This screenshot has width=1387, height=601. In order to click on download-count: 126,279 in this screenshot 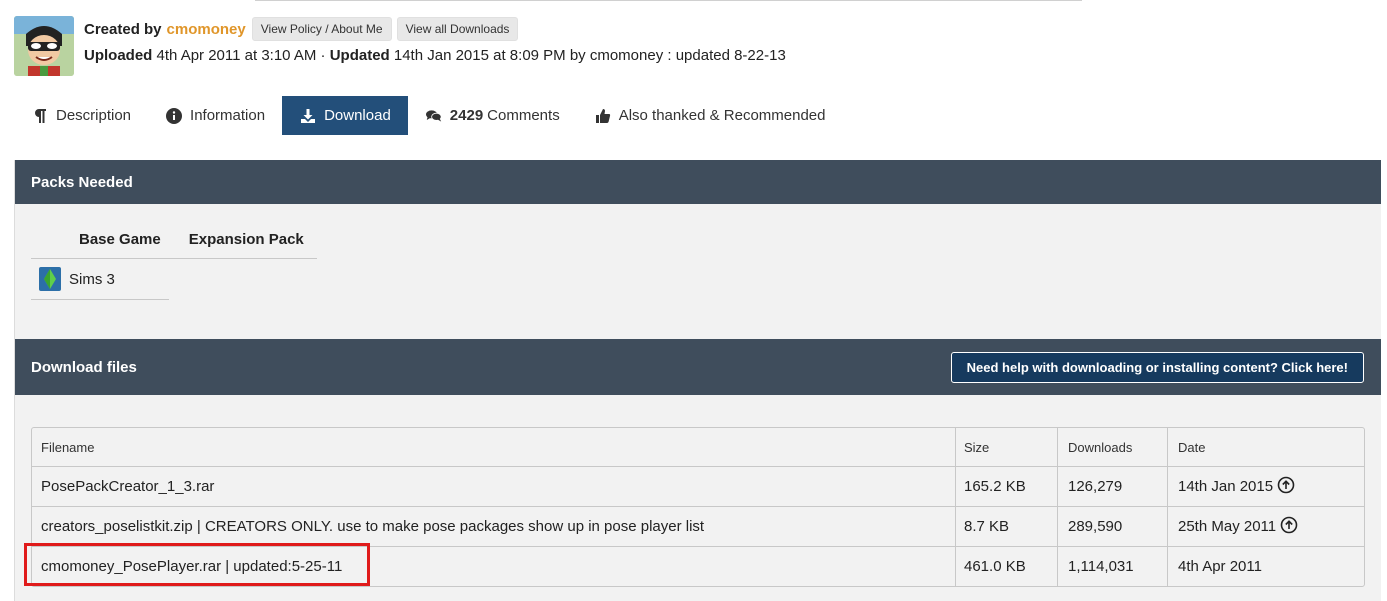, I will do `click(1095, 486)`.